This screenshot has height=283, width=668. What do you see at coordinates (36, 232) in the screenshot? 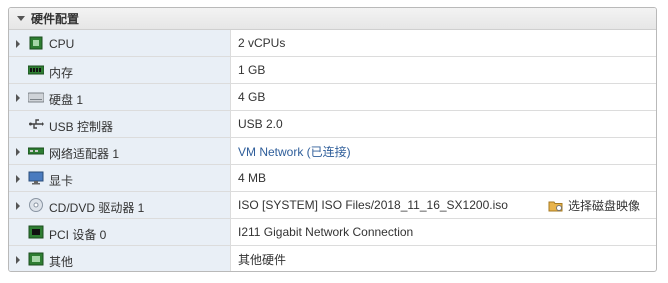
I see `pci-device-icon` at bounding box center [36, 232].